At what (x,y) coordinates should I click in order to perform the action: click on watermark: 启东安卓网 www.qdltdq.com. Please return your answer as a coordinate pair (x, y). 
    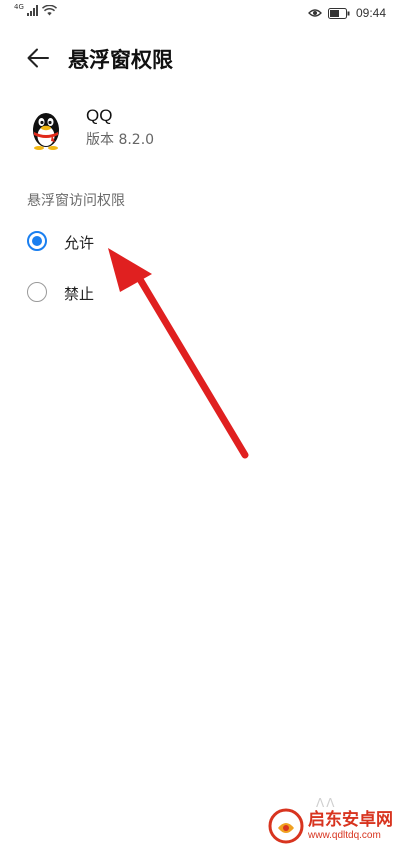
    Looking at the image, I should click on (330, 826).